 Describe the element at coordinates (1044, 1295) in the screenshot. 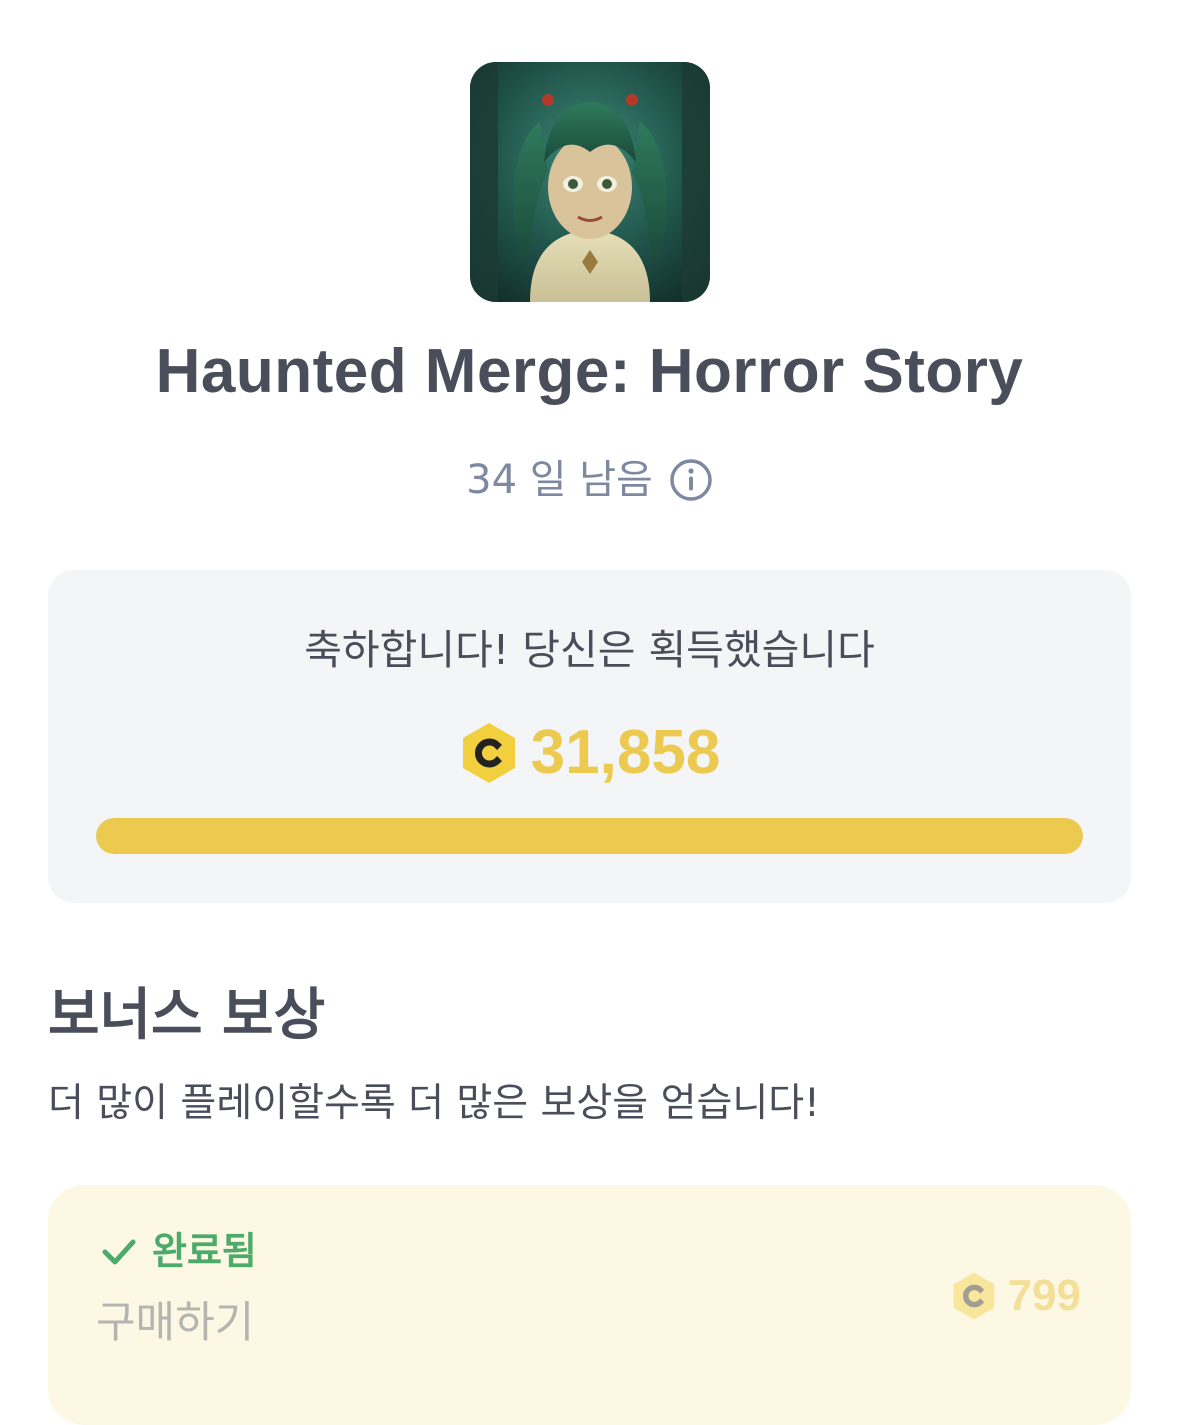

I see `price-value: 799` at that location.